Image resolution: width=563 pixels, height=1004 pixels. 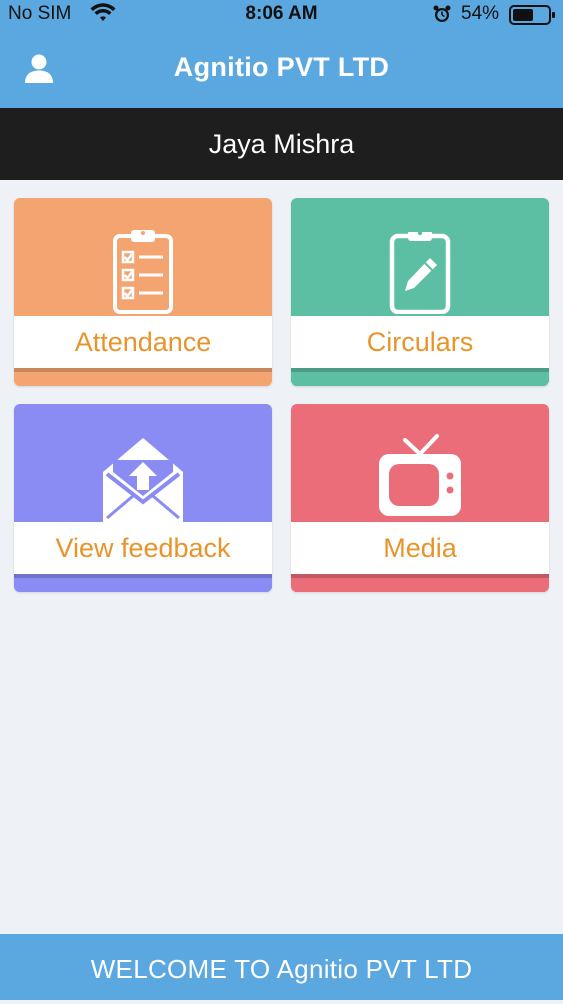 I want to click on battery-percent: 54%, so click(x=480, y=13).